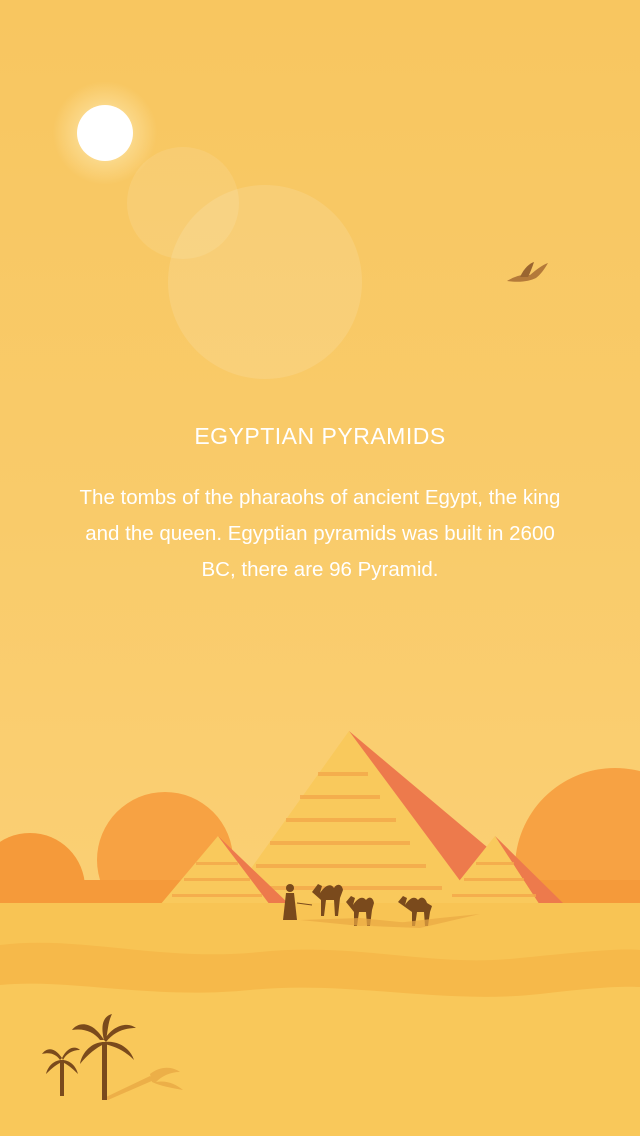 This screenshot has height=1136, width=640. Describe the element at coordinates (320, 1059) in the screenshot. I see `sand-dune-front` at that location.